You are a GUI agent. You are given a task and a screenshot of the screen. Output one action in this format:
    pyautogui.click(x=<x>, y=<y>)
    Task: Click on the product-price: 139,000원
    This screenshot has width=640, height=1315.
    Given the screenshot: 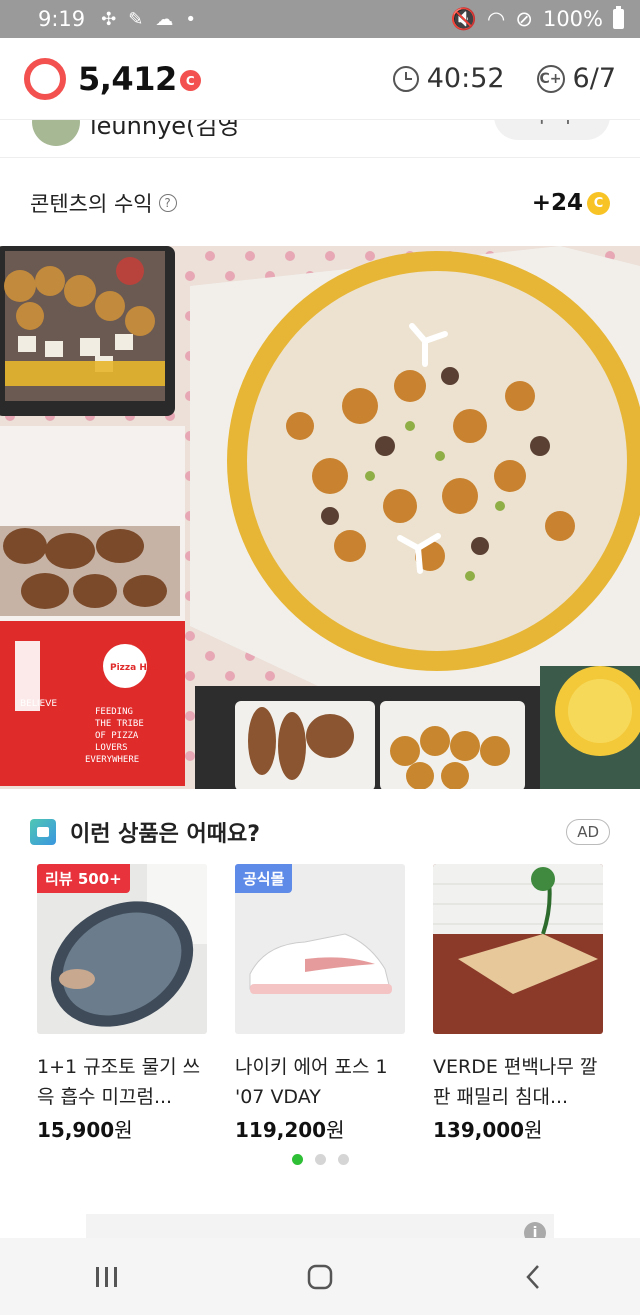 What is the action you would take?
    pyautogui.click(x=518, y=1128)
    